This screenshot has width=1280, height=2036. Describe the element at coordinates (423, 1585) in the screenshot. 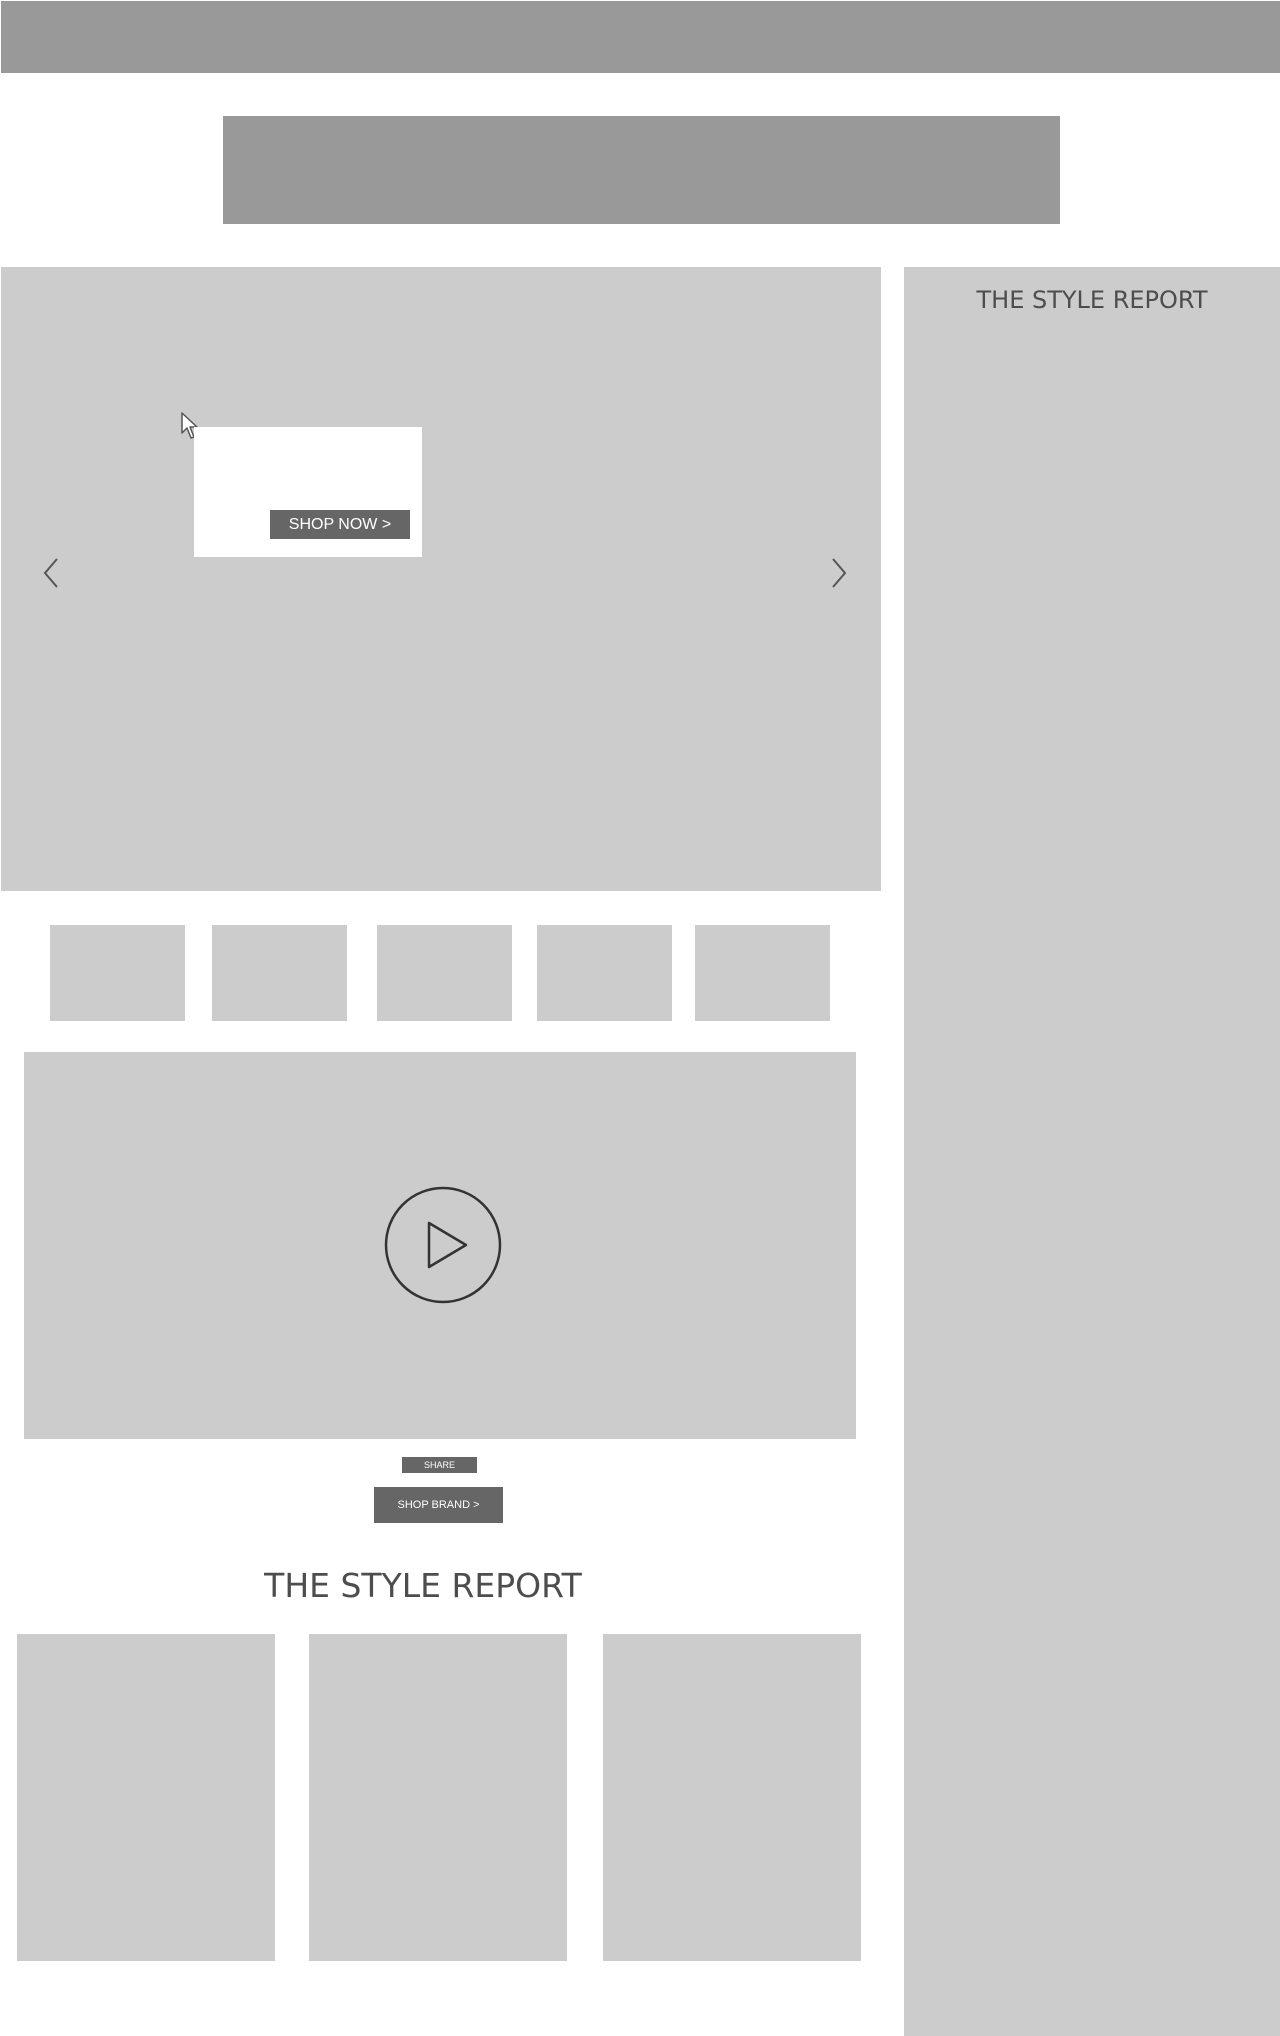

I see `style-report-heading: THE STYLE REPORT` at that location.